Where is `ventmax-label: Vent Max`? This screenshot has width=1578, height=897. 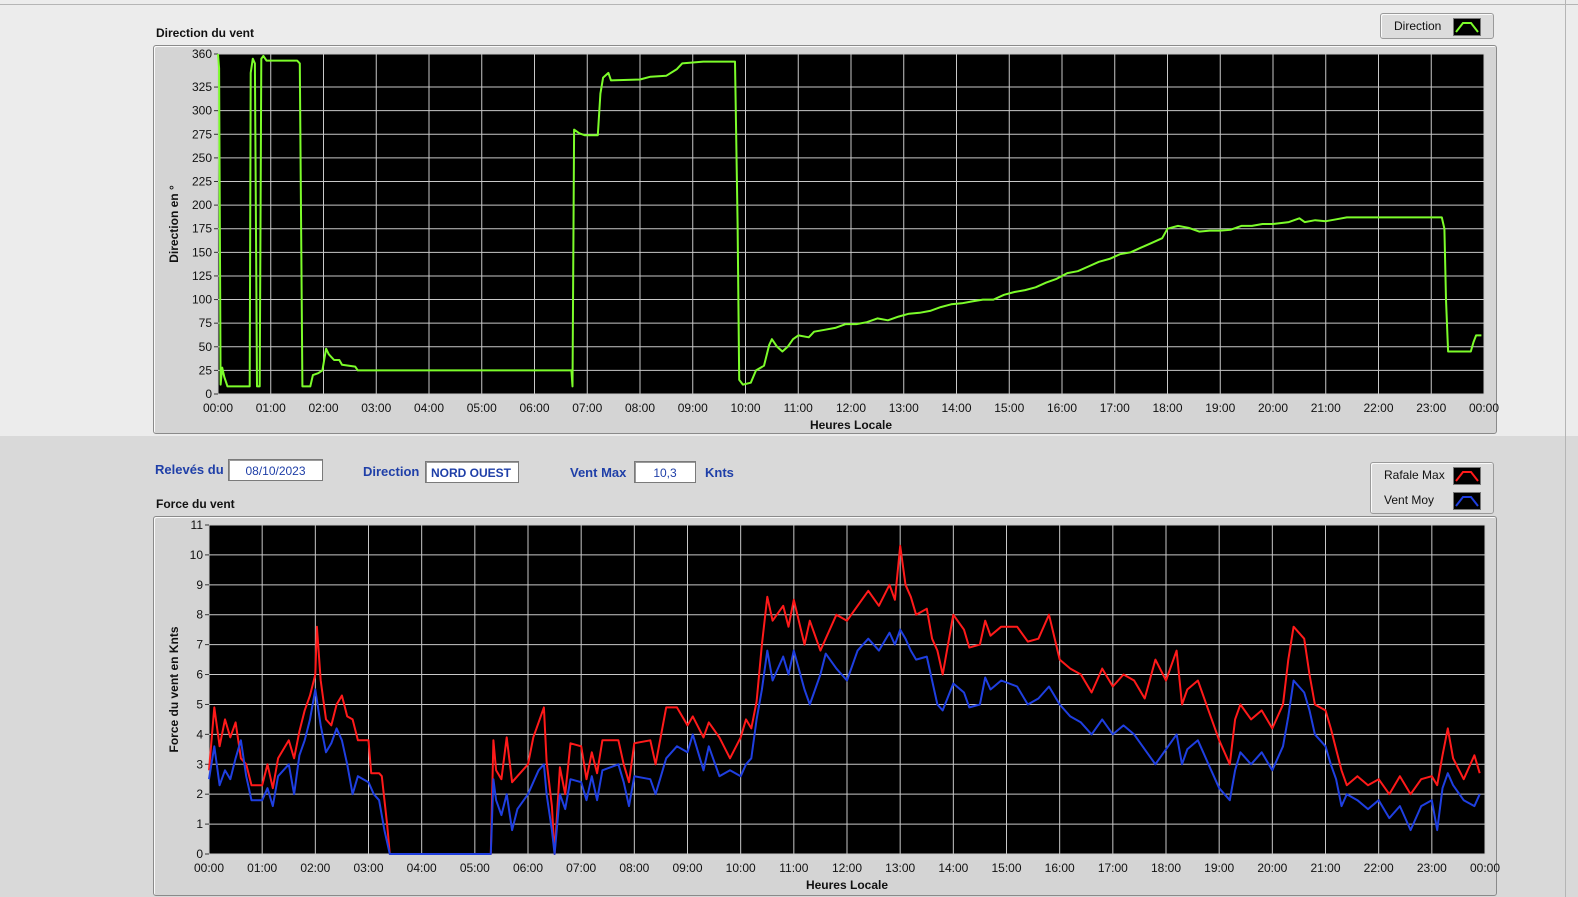
ventmax-label: Vent Max is located at coordinates (598, 472).